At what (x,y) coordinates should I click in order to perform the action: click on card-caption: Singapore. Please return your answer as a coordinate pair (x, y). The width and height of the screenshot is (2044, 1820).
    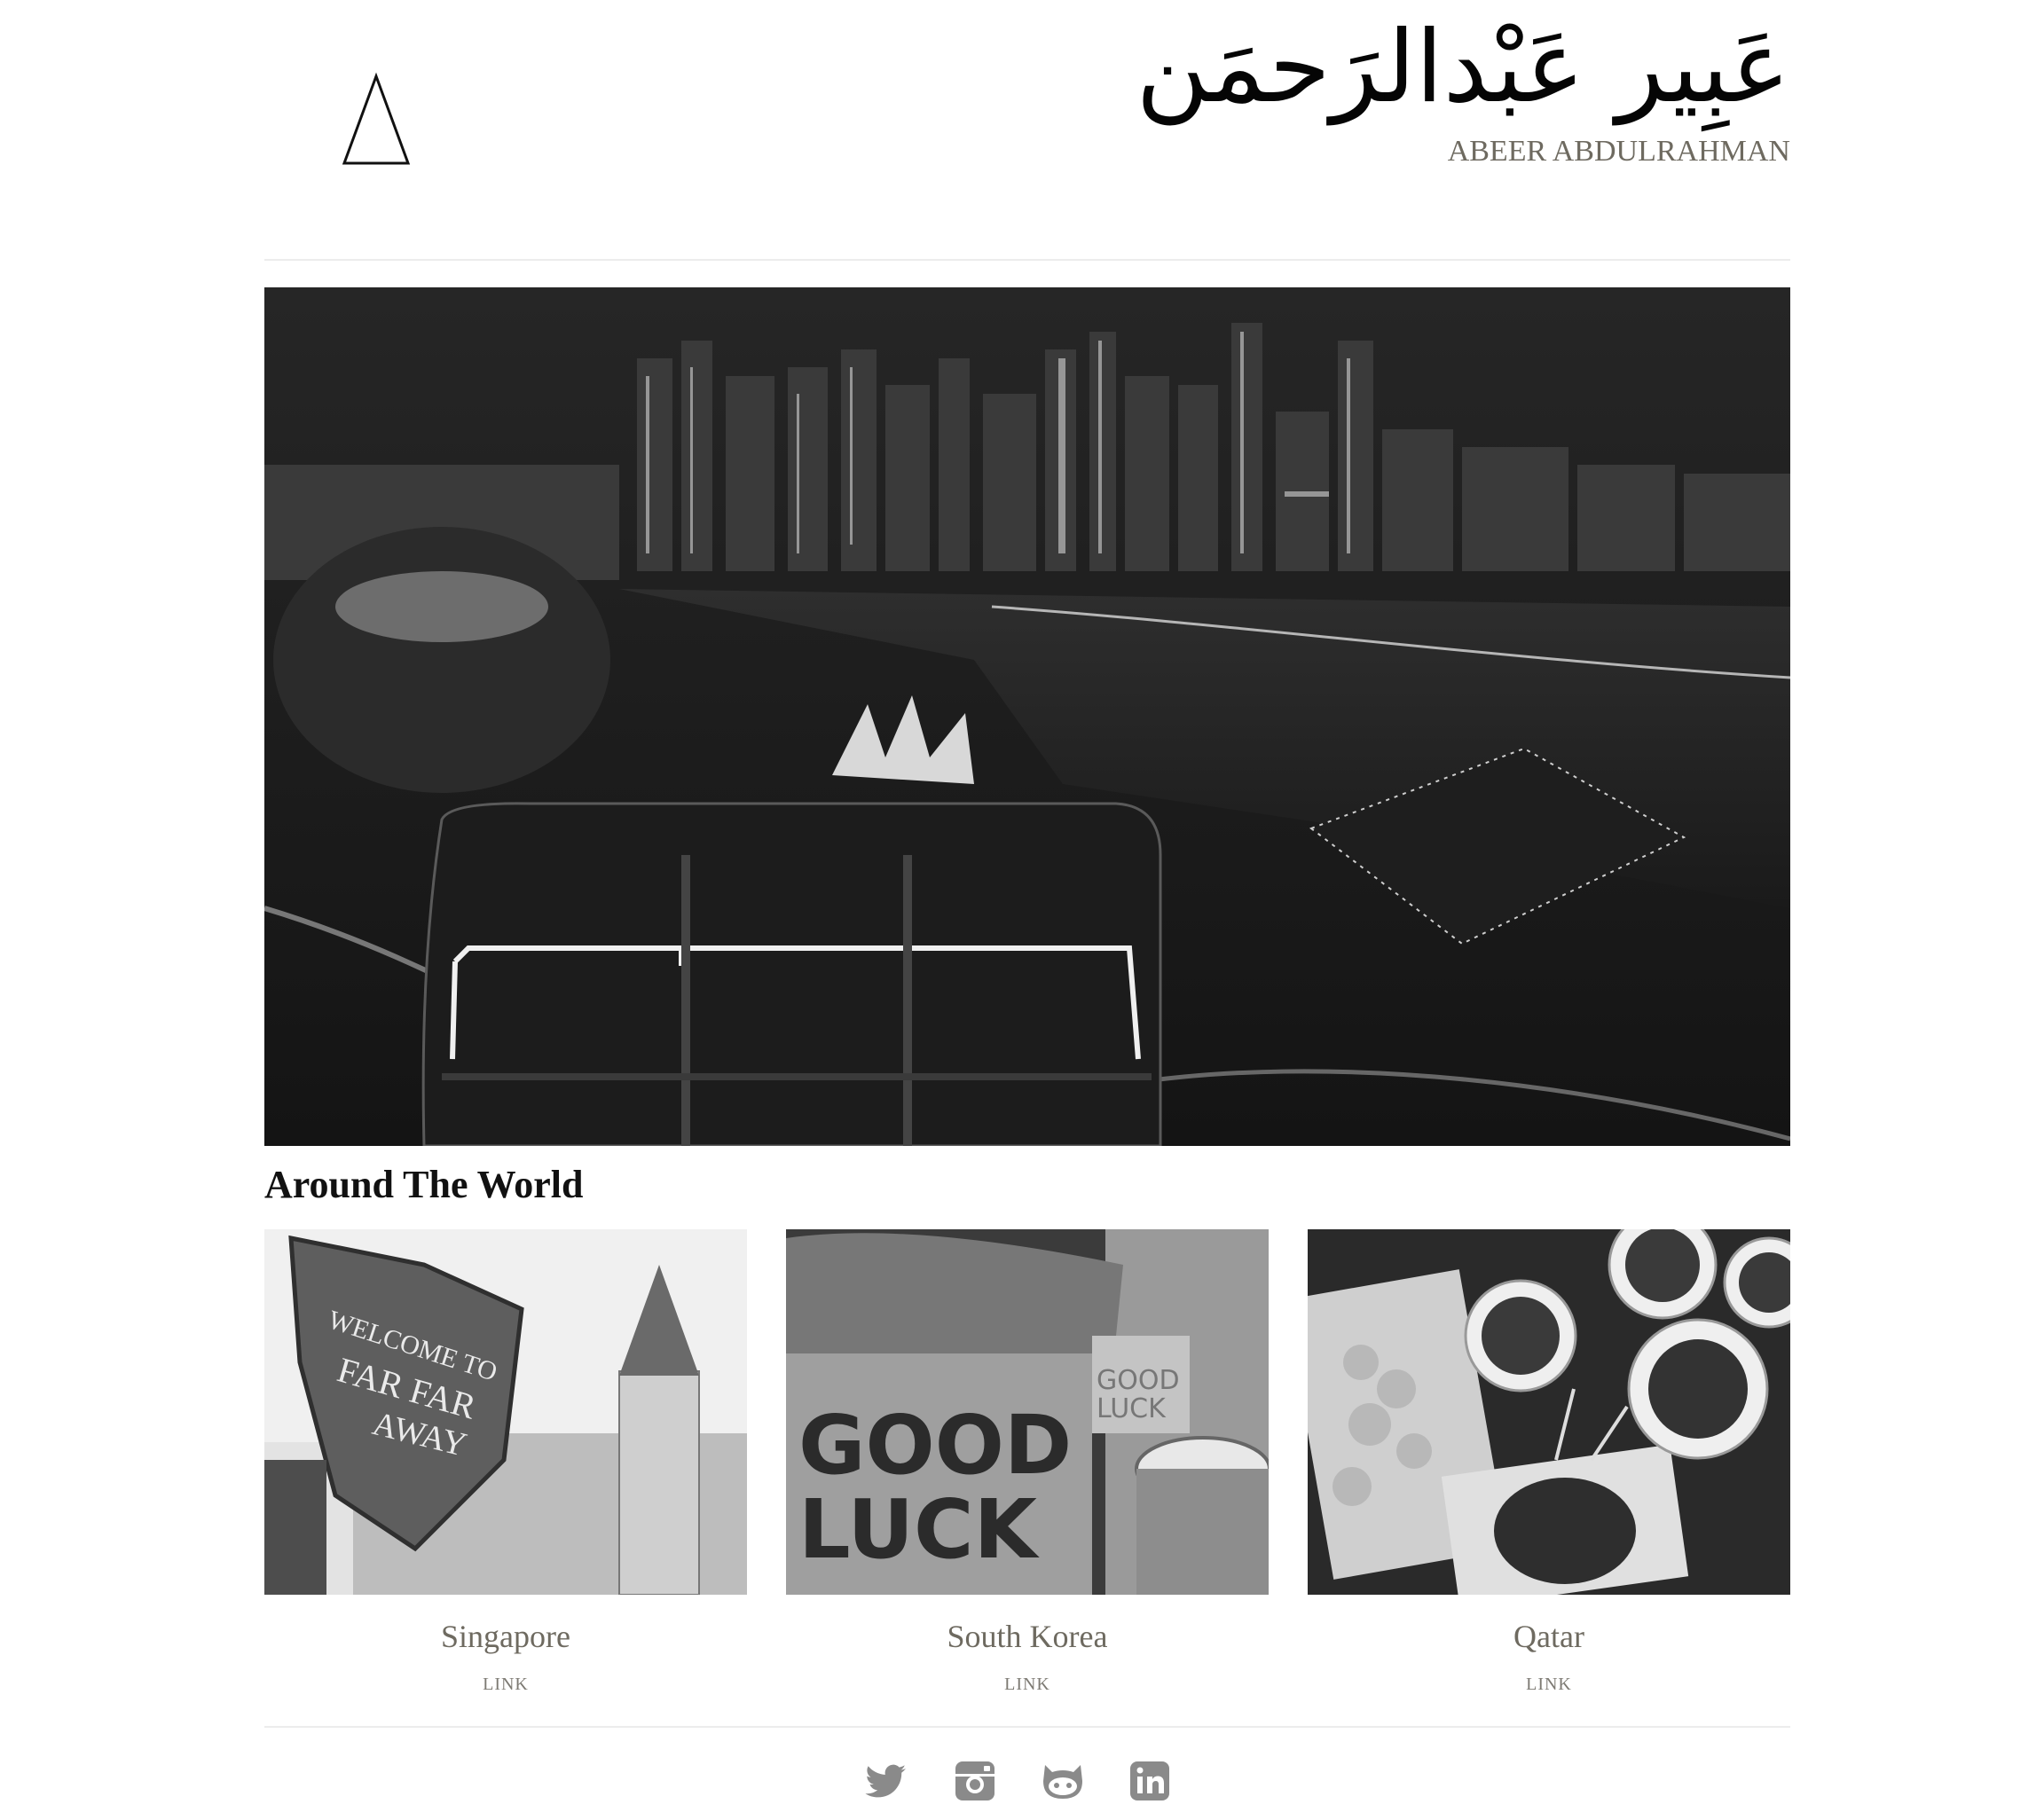
    Looking at the image, I should click on (505, 1636).